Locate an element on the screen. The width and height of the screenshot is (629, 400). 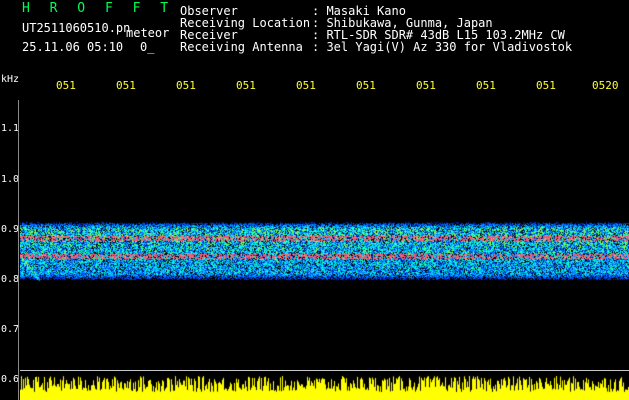
noise-threshold-line is located at coordinates (324, 370).